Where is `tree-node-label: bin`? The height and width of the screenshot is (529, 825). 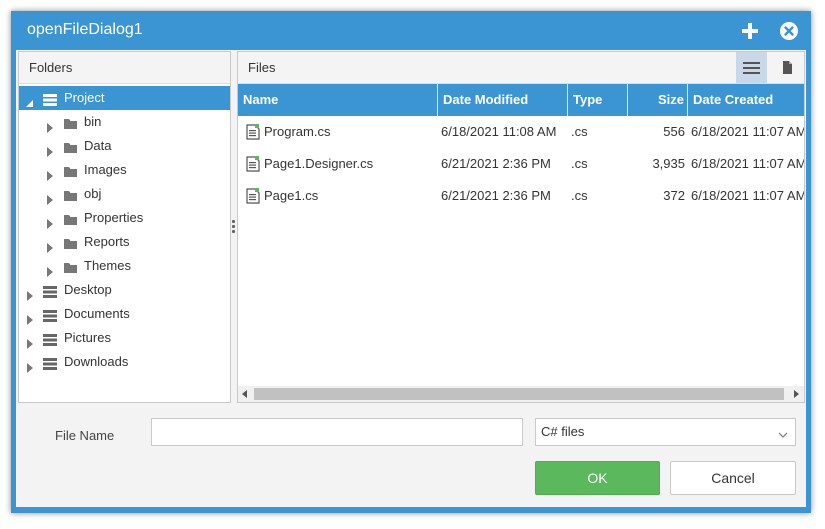 tree-node-label: bin is located at coordinates (93, 121).